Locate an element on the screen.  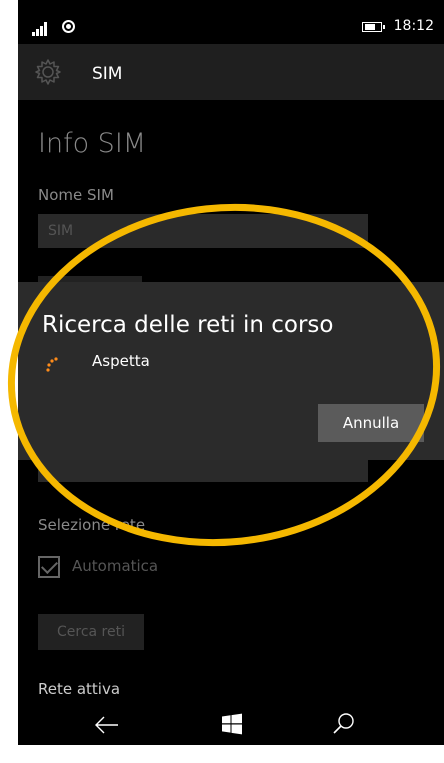
network-field-partial is located at coordinates (203, 471).